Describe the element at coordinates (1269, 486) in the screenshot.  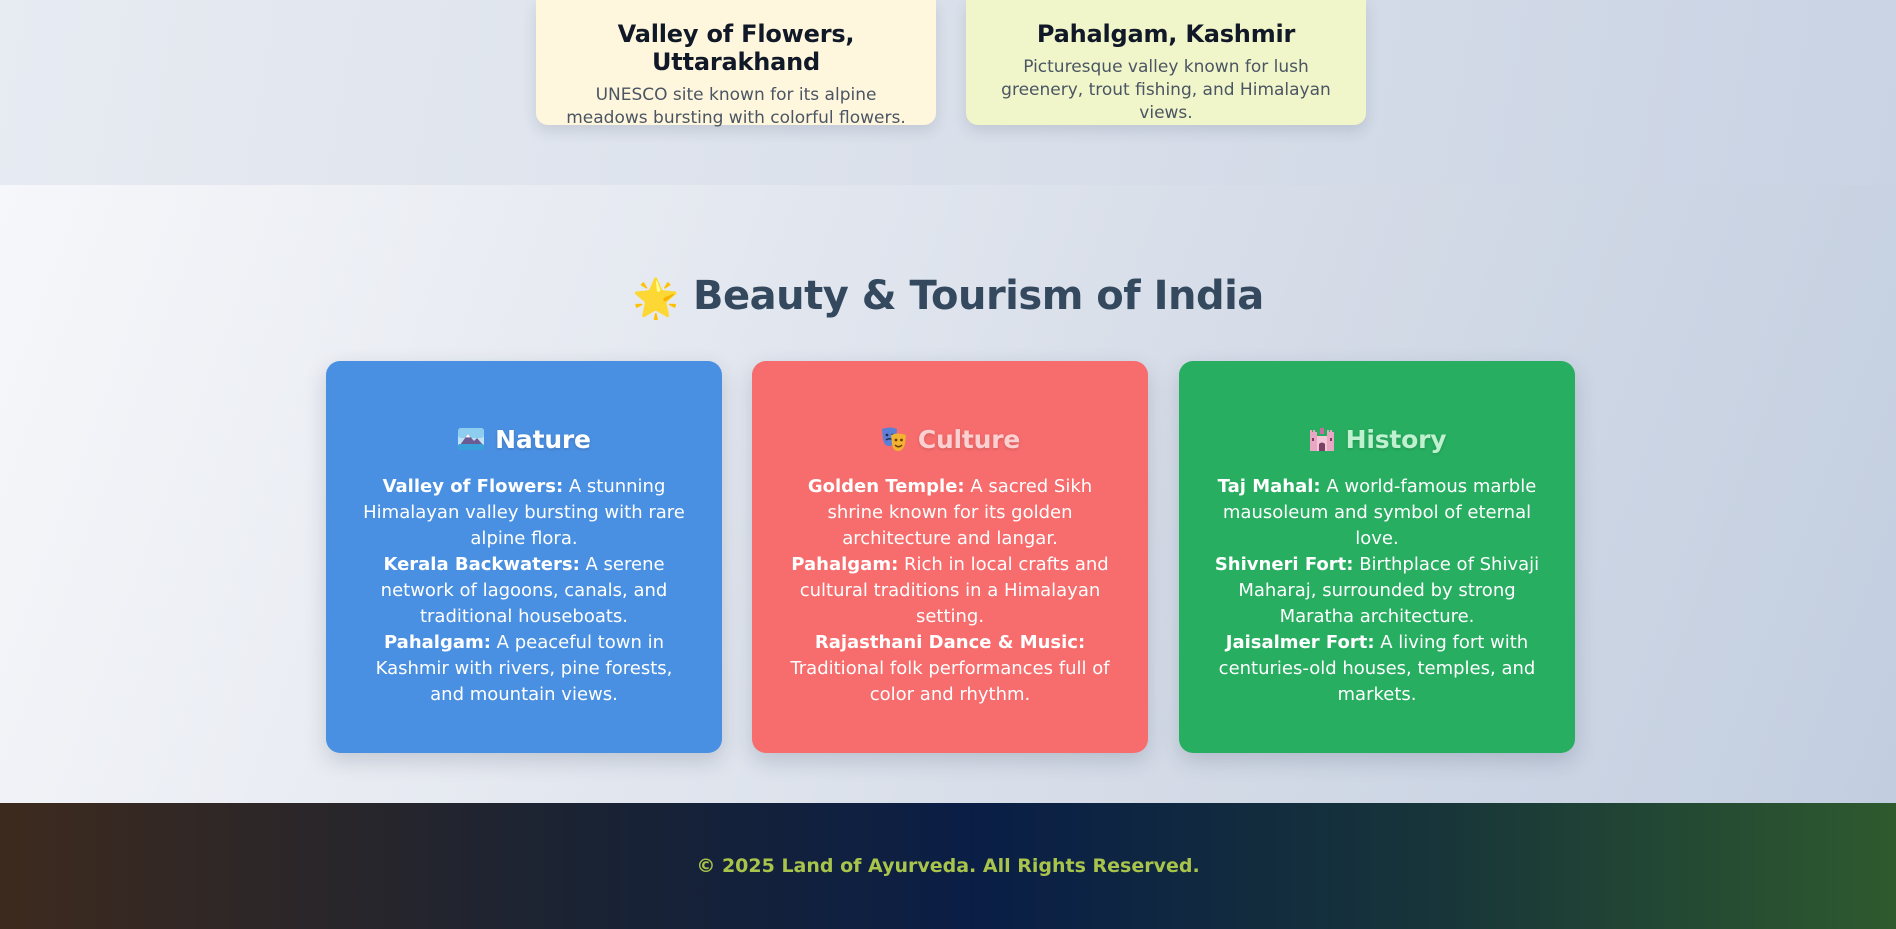
I see `item-name: Taj Mahal:` at that location.